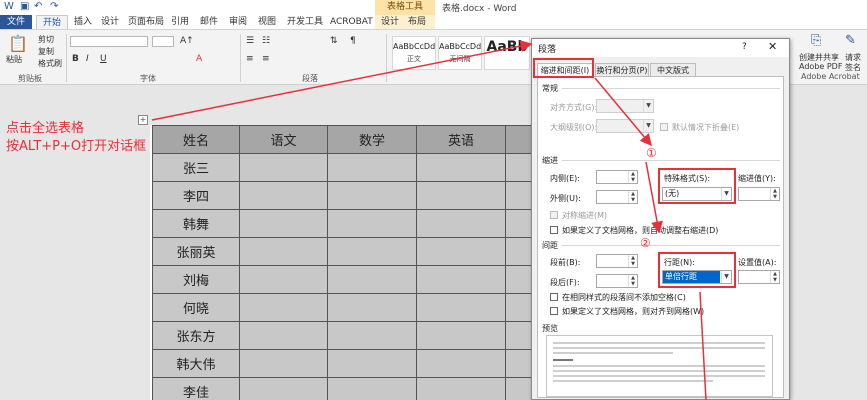 Image resolution: width=867 pixels, height=400 pixels. What do you see at coordinates (16, 22) in the screenshot?
I see `tab-file: 文件` at bounding box center [16, 22].